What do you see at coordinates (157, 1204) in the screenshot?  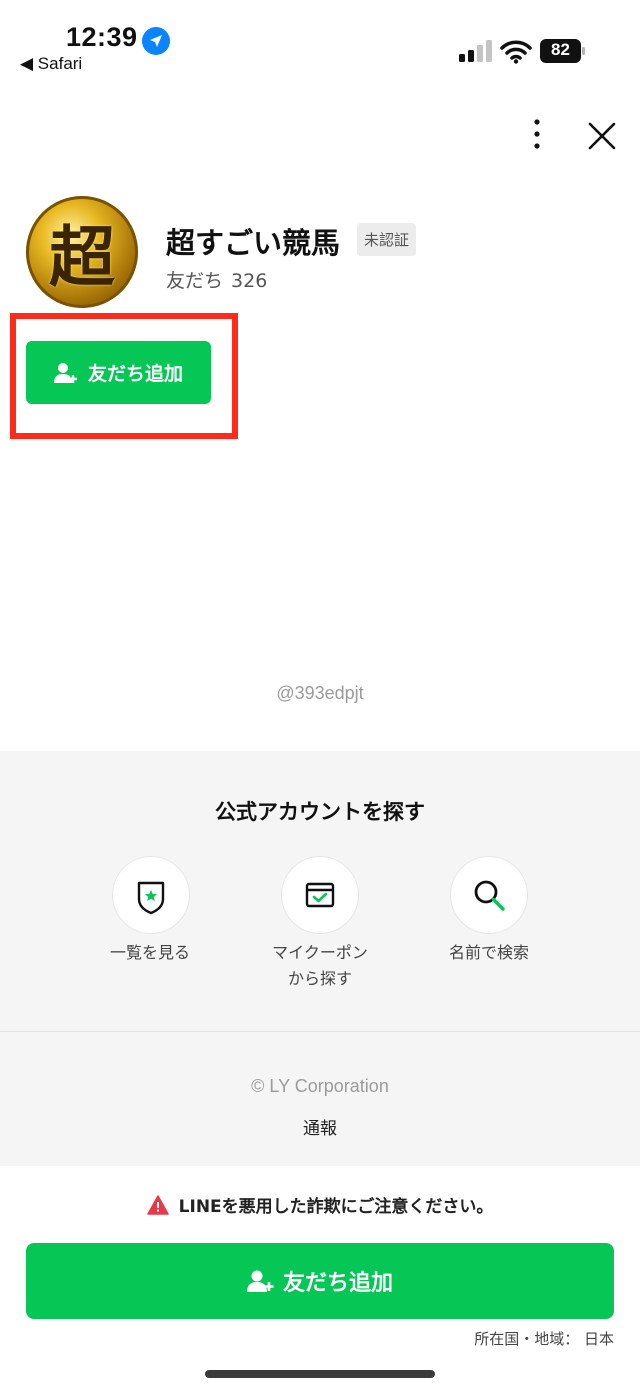 I see `warning-icon` at bounding box center [157, 1204].